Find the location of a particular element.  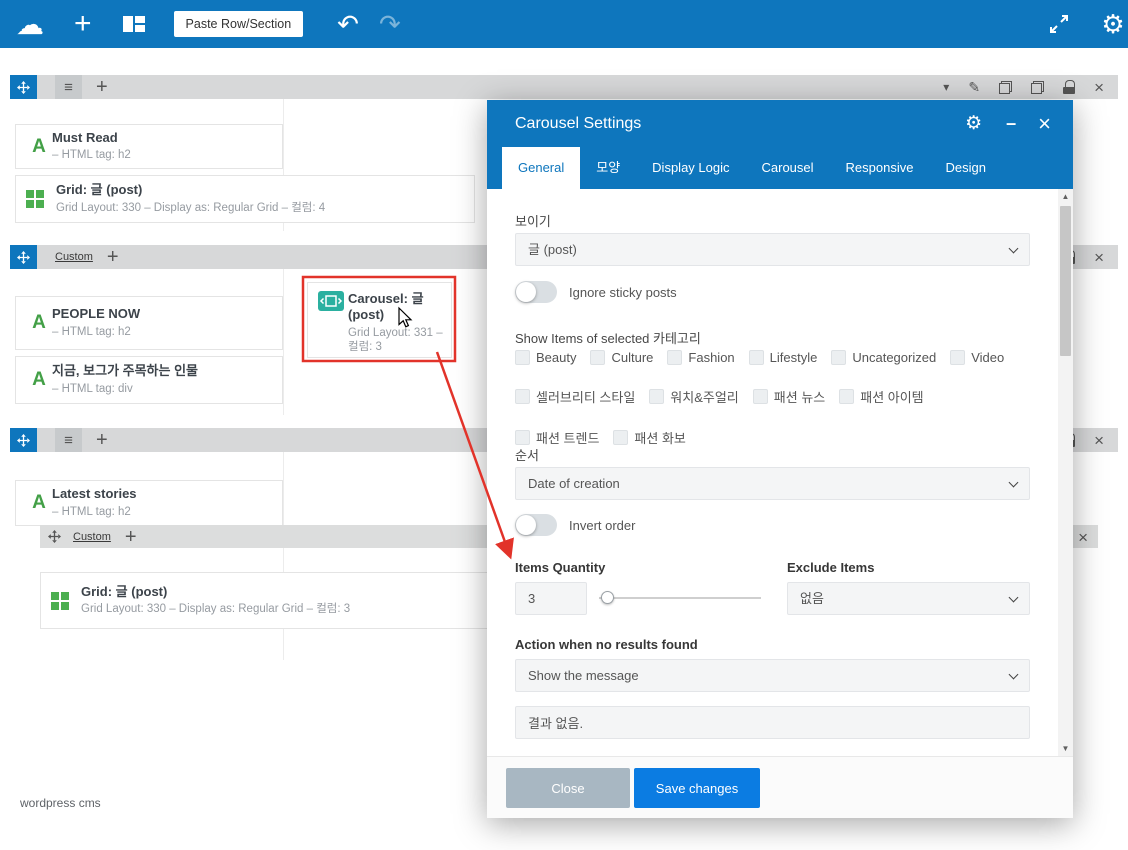

slider-track is located at coordinates (680, 598).